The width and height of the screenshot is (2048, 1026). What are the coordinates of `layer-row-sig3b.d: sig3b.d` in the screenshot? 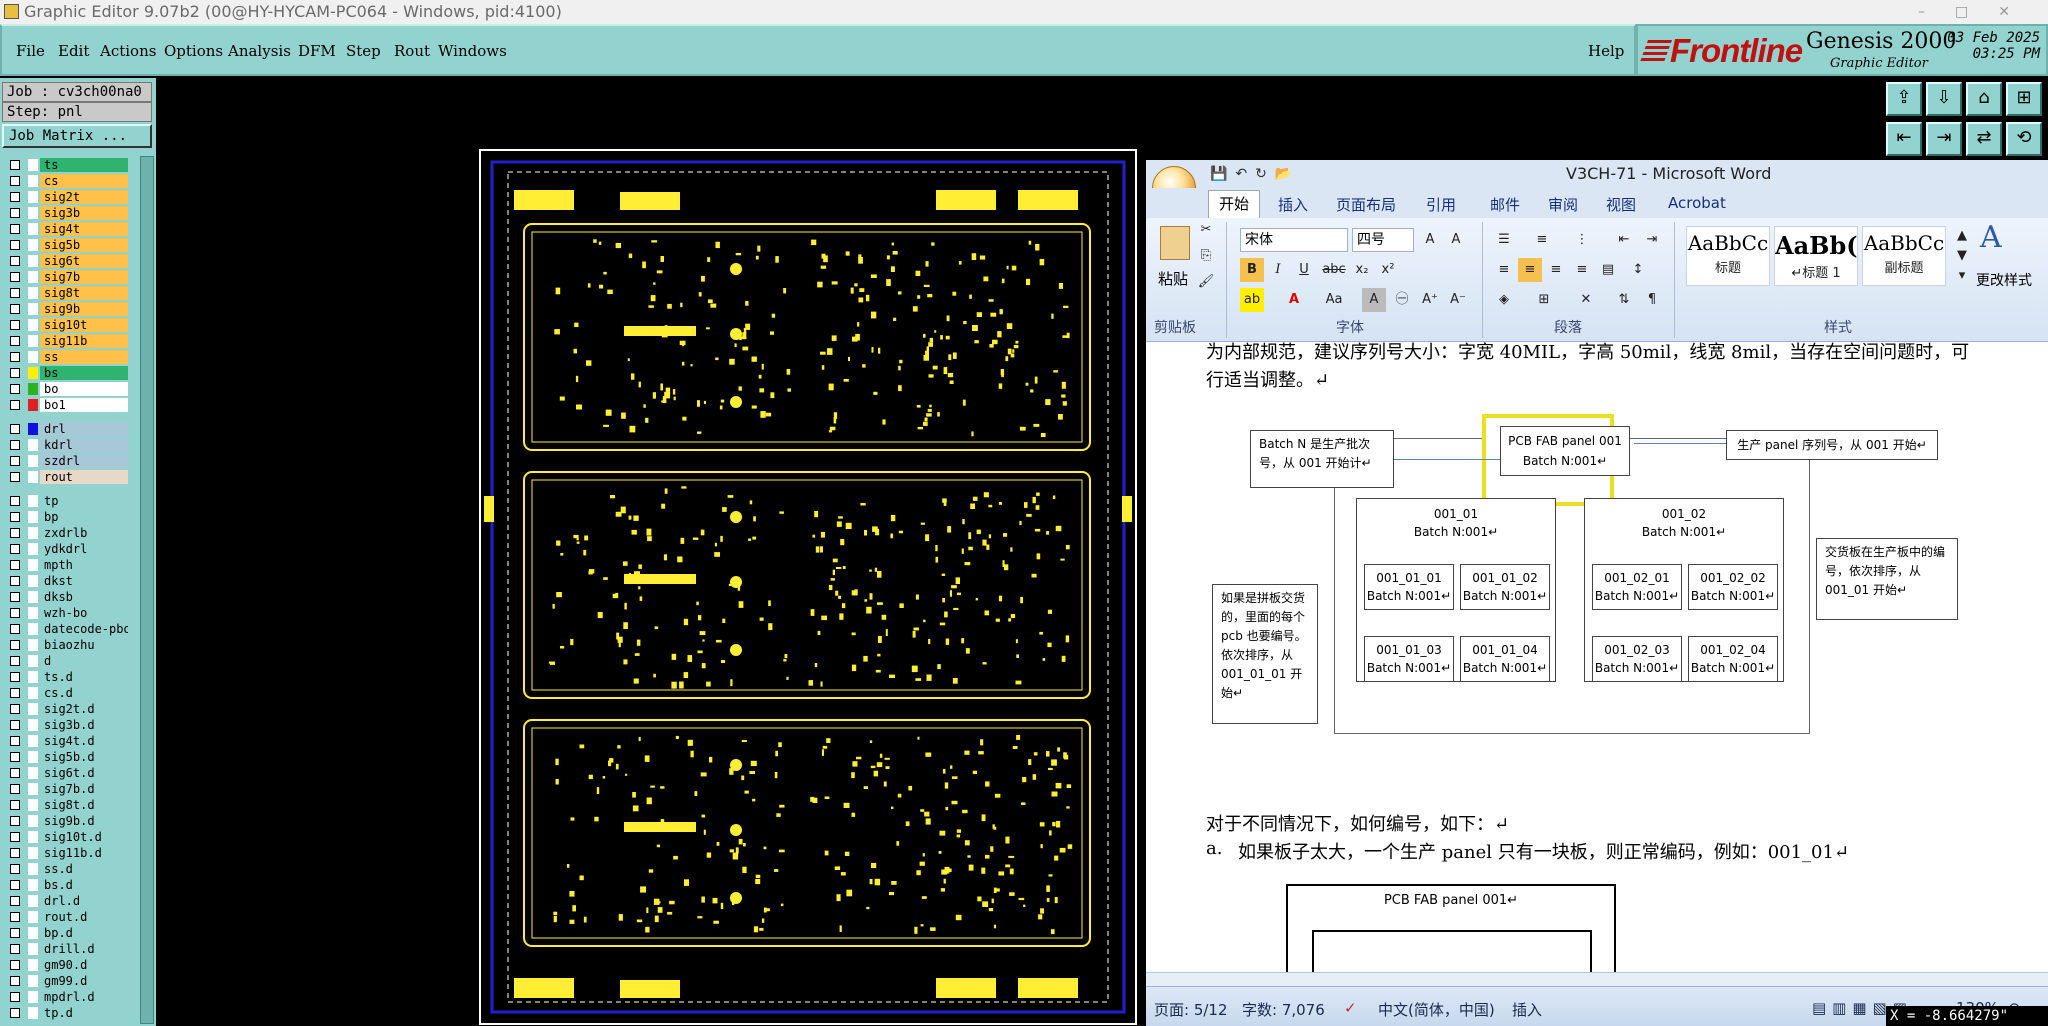 It's located at (70, 725).